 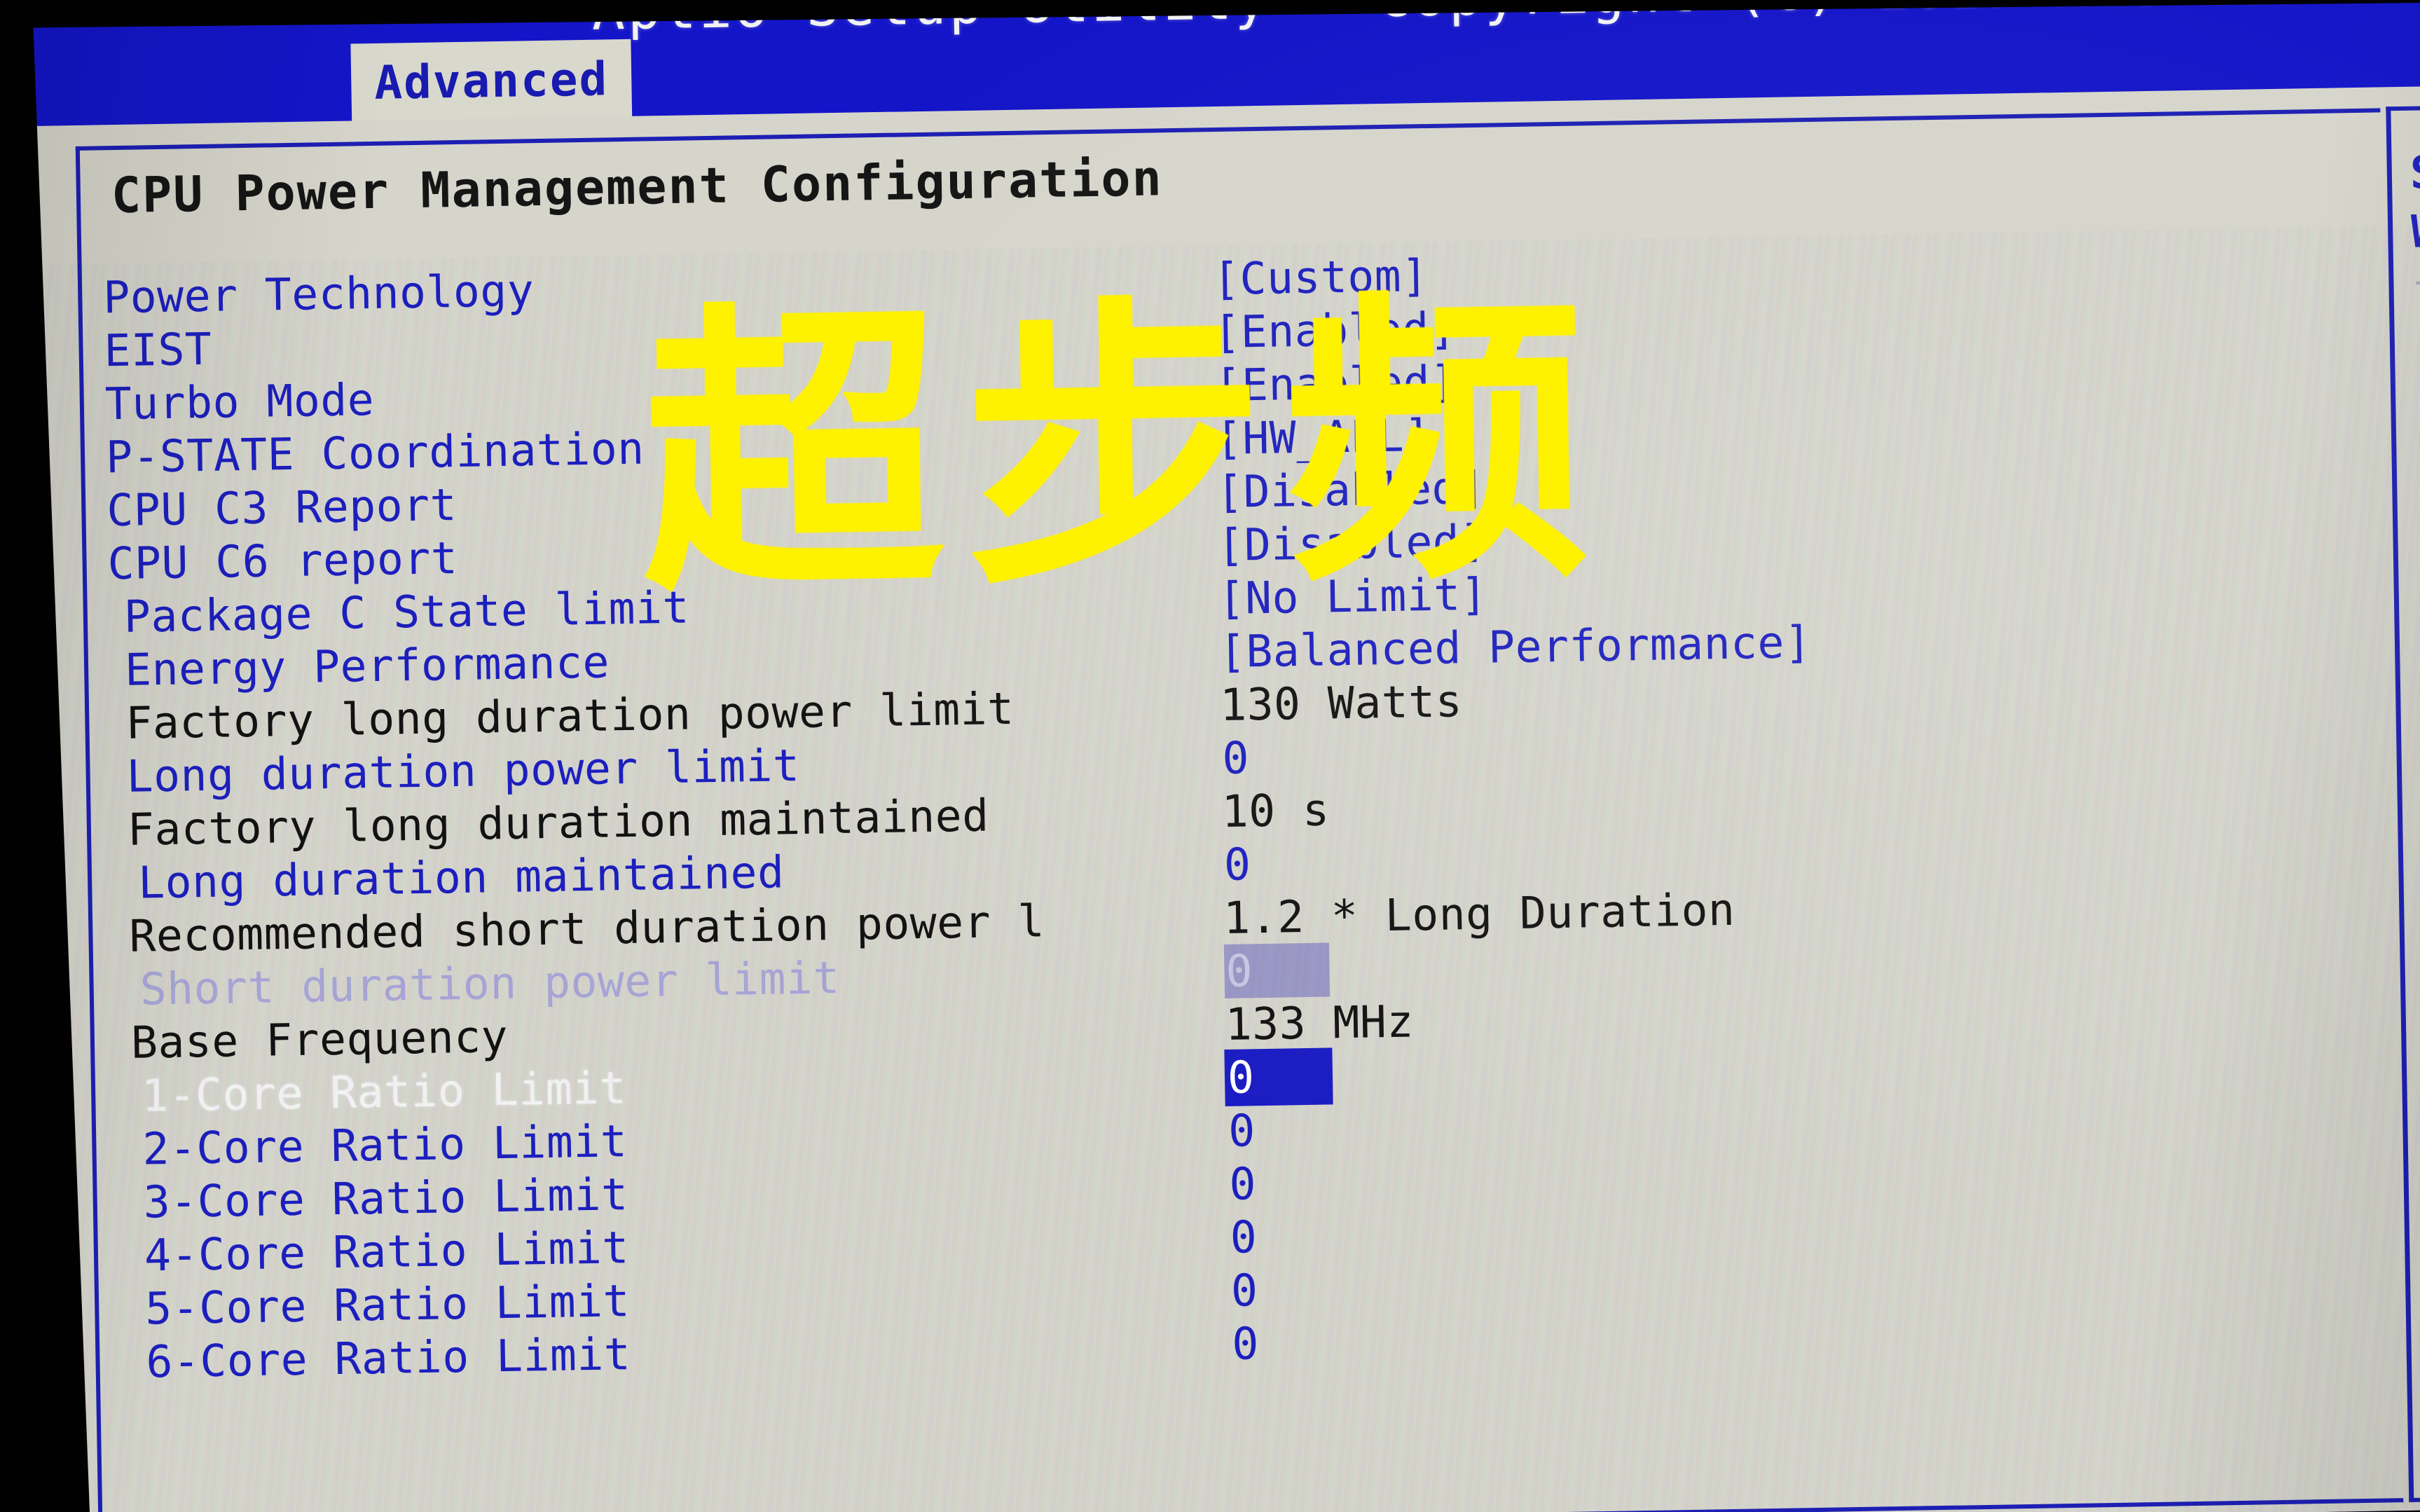 What do you see at coordinates (1320, 1022) in the screenshot?
I see `setting-value: 133 MHz` at bounding box center [1320, 1022].